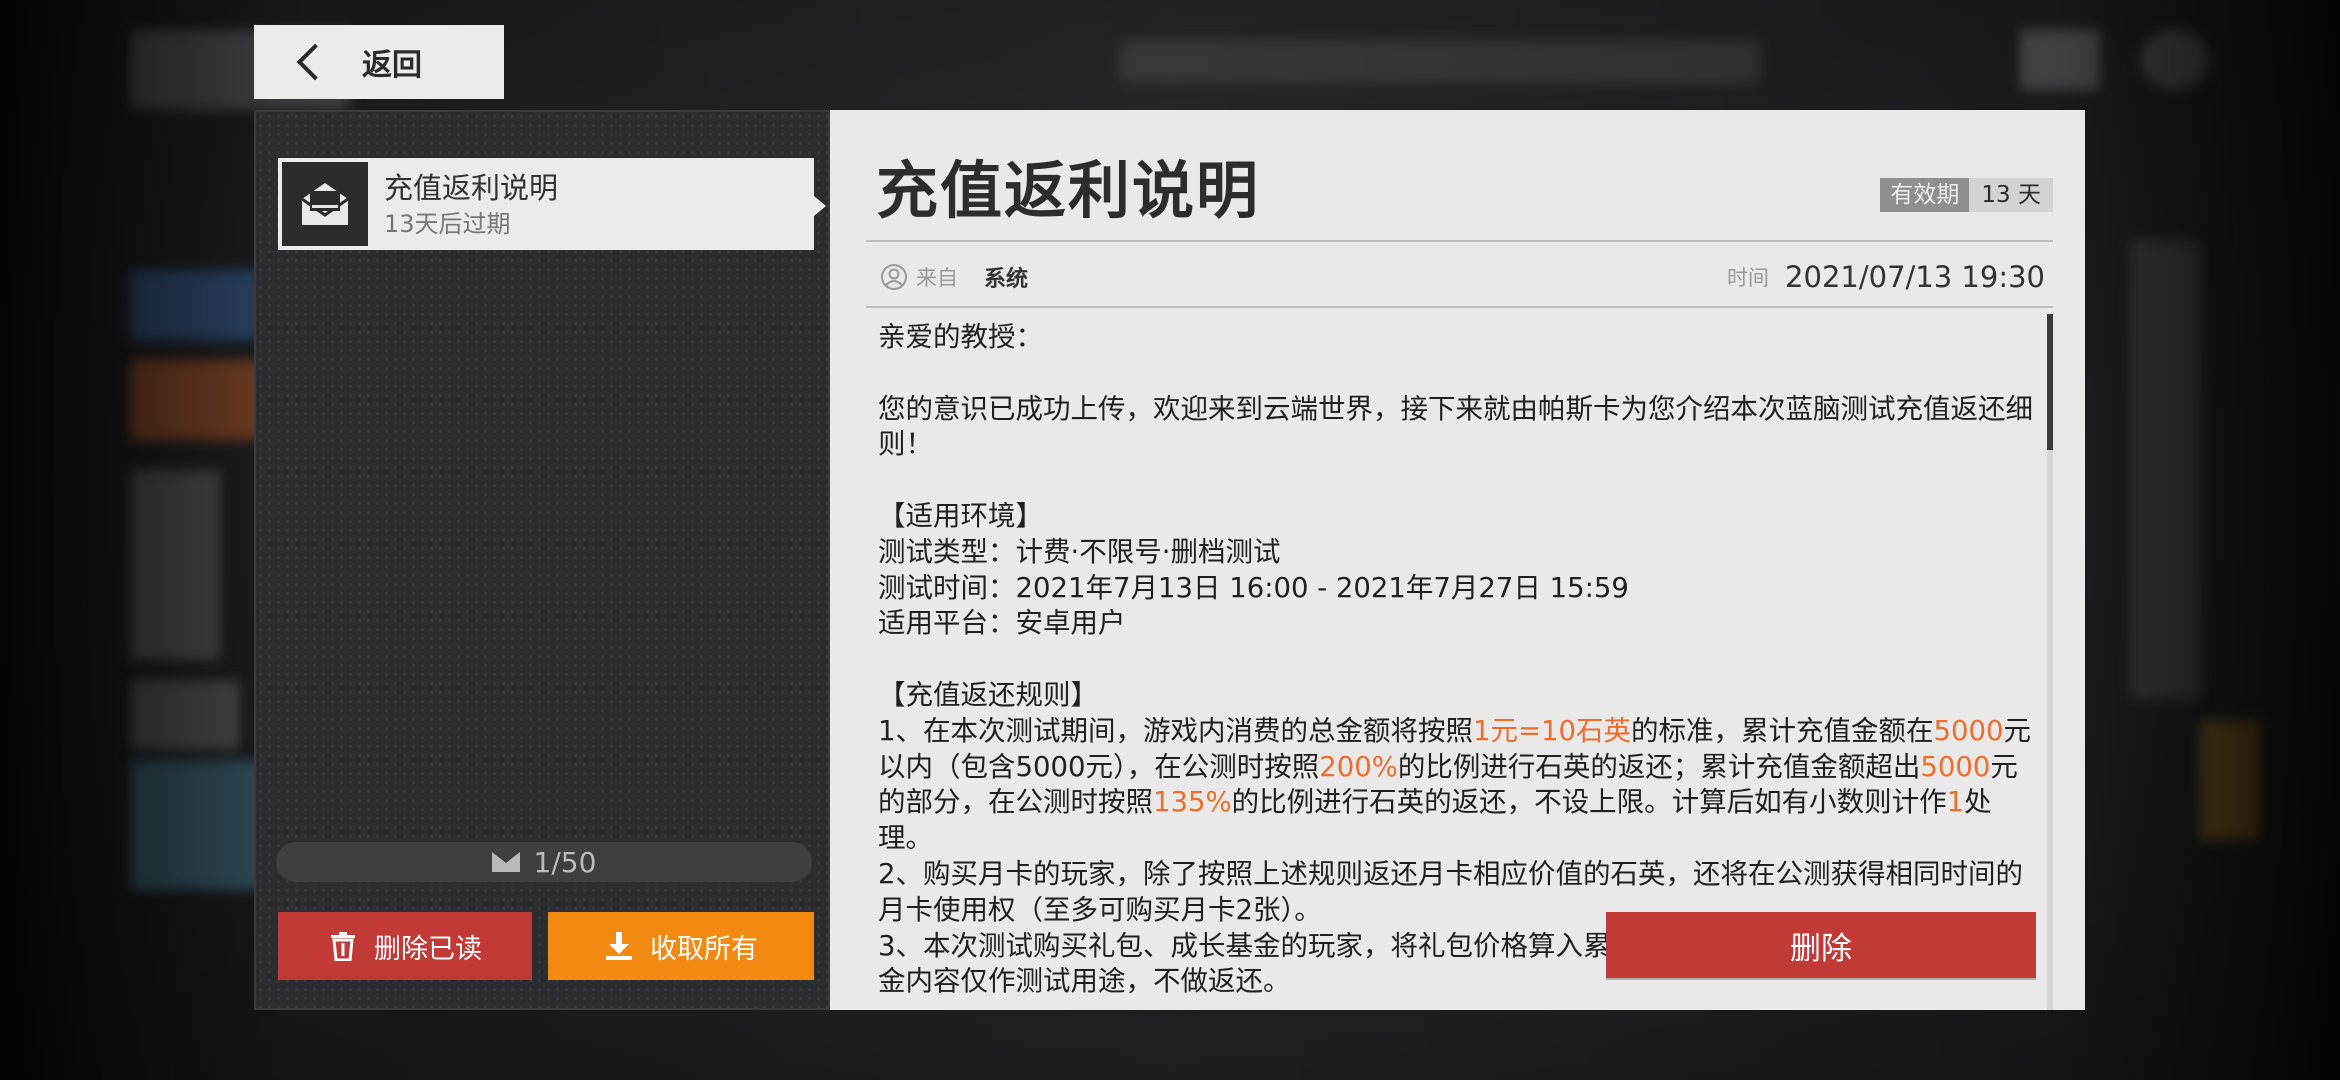  What do you see at coordinates (1915, 277) in the screenshot?
I see `time-value: 2021/07/13 19:30` at bounding box center [1915, 277].